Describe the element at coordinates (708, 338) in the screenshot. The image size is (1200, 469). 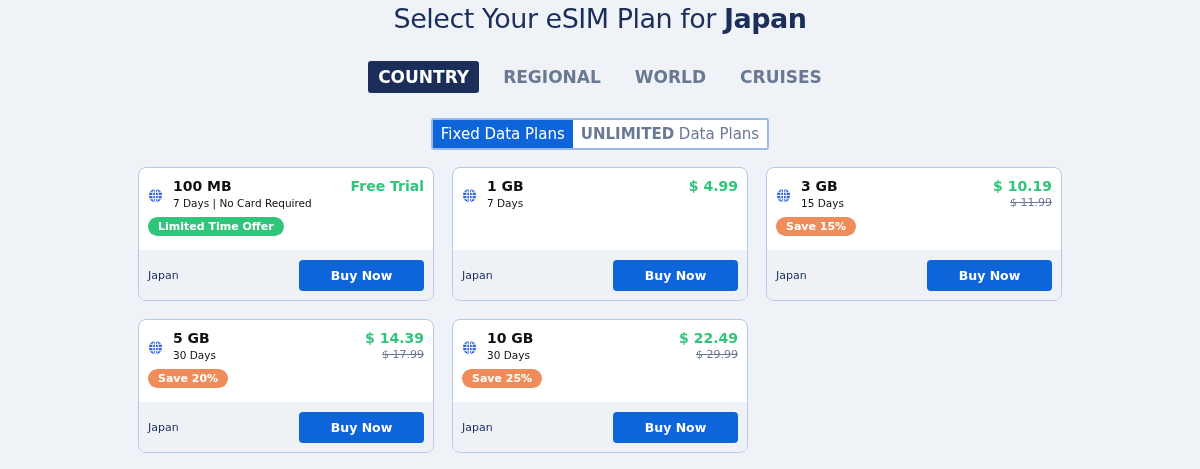
I see `plan-price: $ 22.49` at that location.